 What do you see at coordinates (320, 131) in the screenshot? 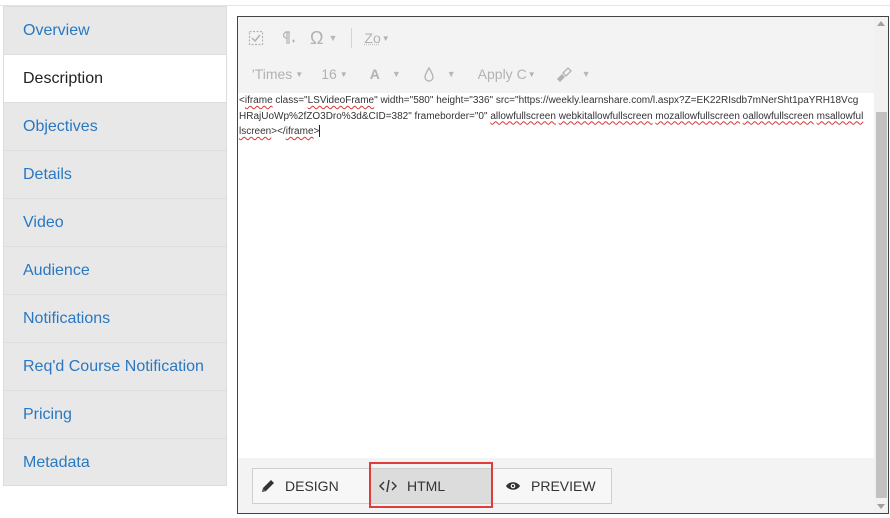
I see `text-cursor` at bounding box center [320, 131].